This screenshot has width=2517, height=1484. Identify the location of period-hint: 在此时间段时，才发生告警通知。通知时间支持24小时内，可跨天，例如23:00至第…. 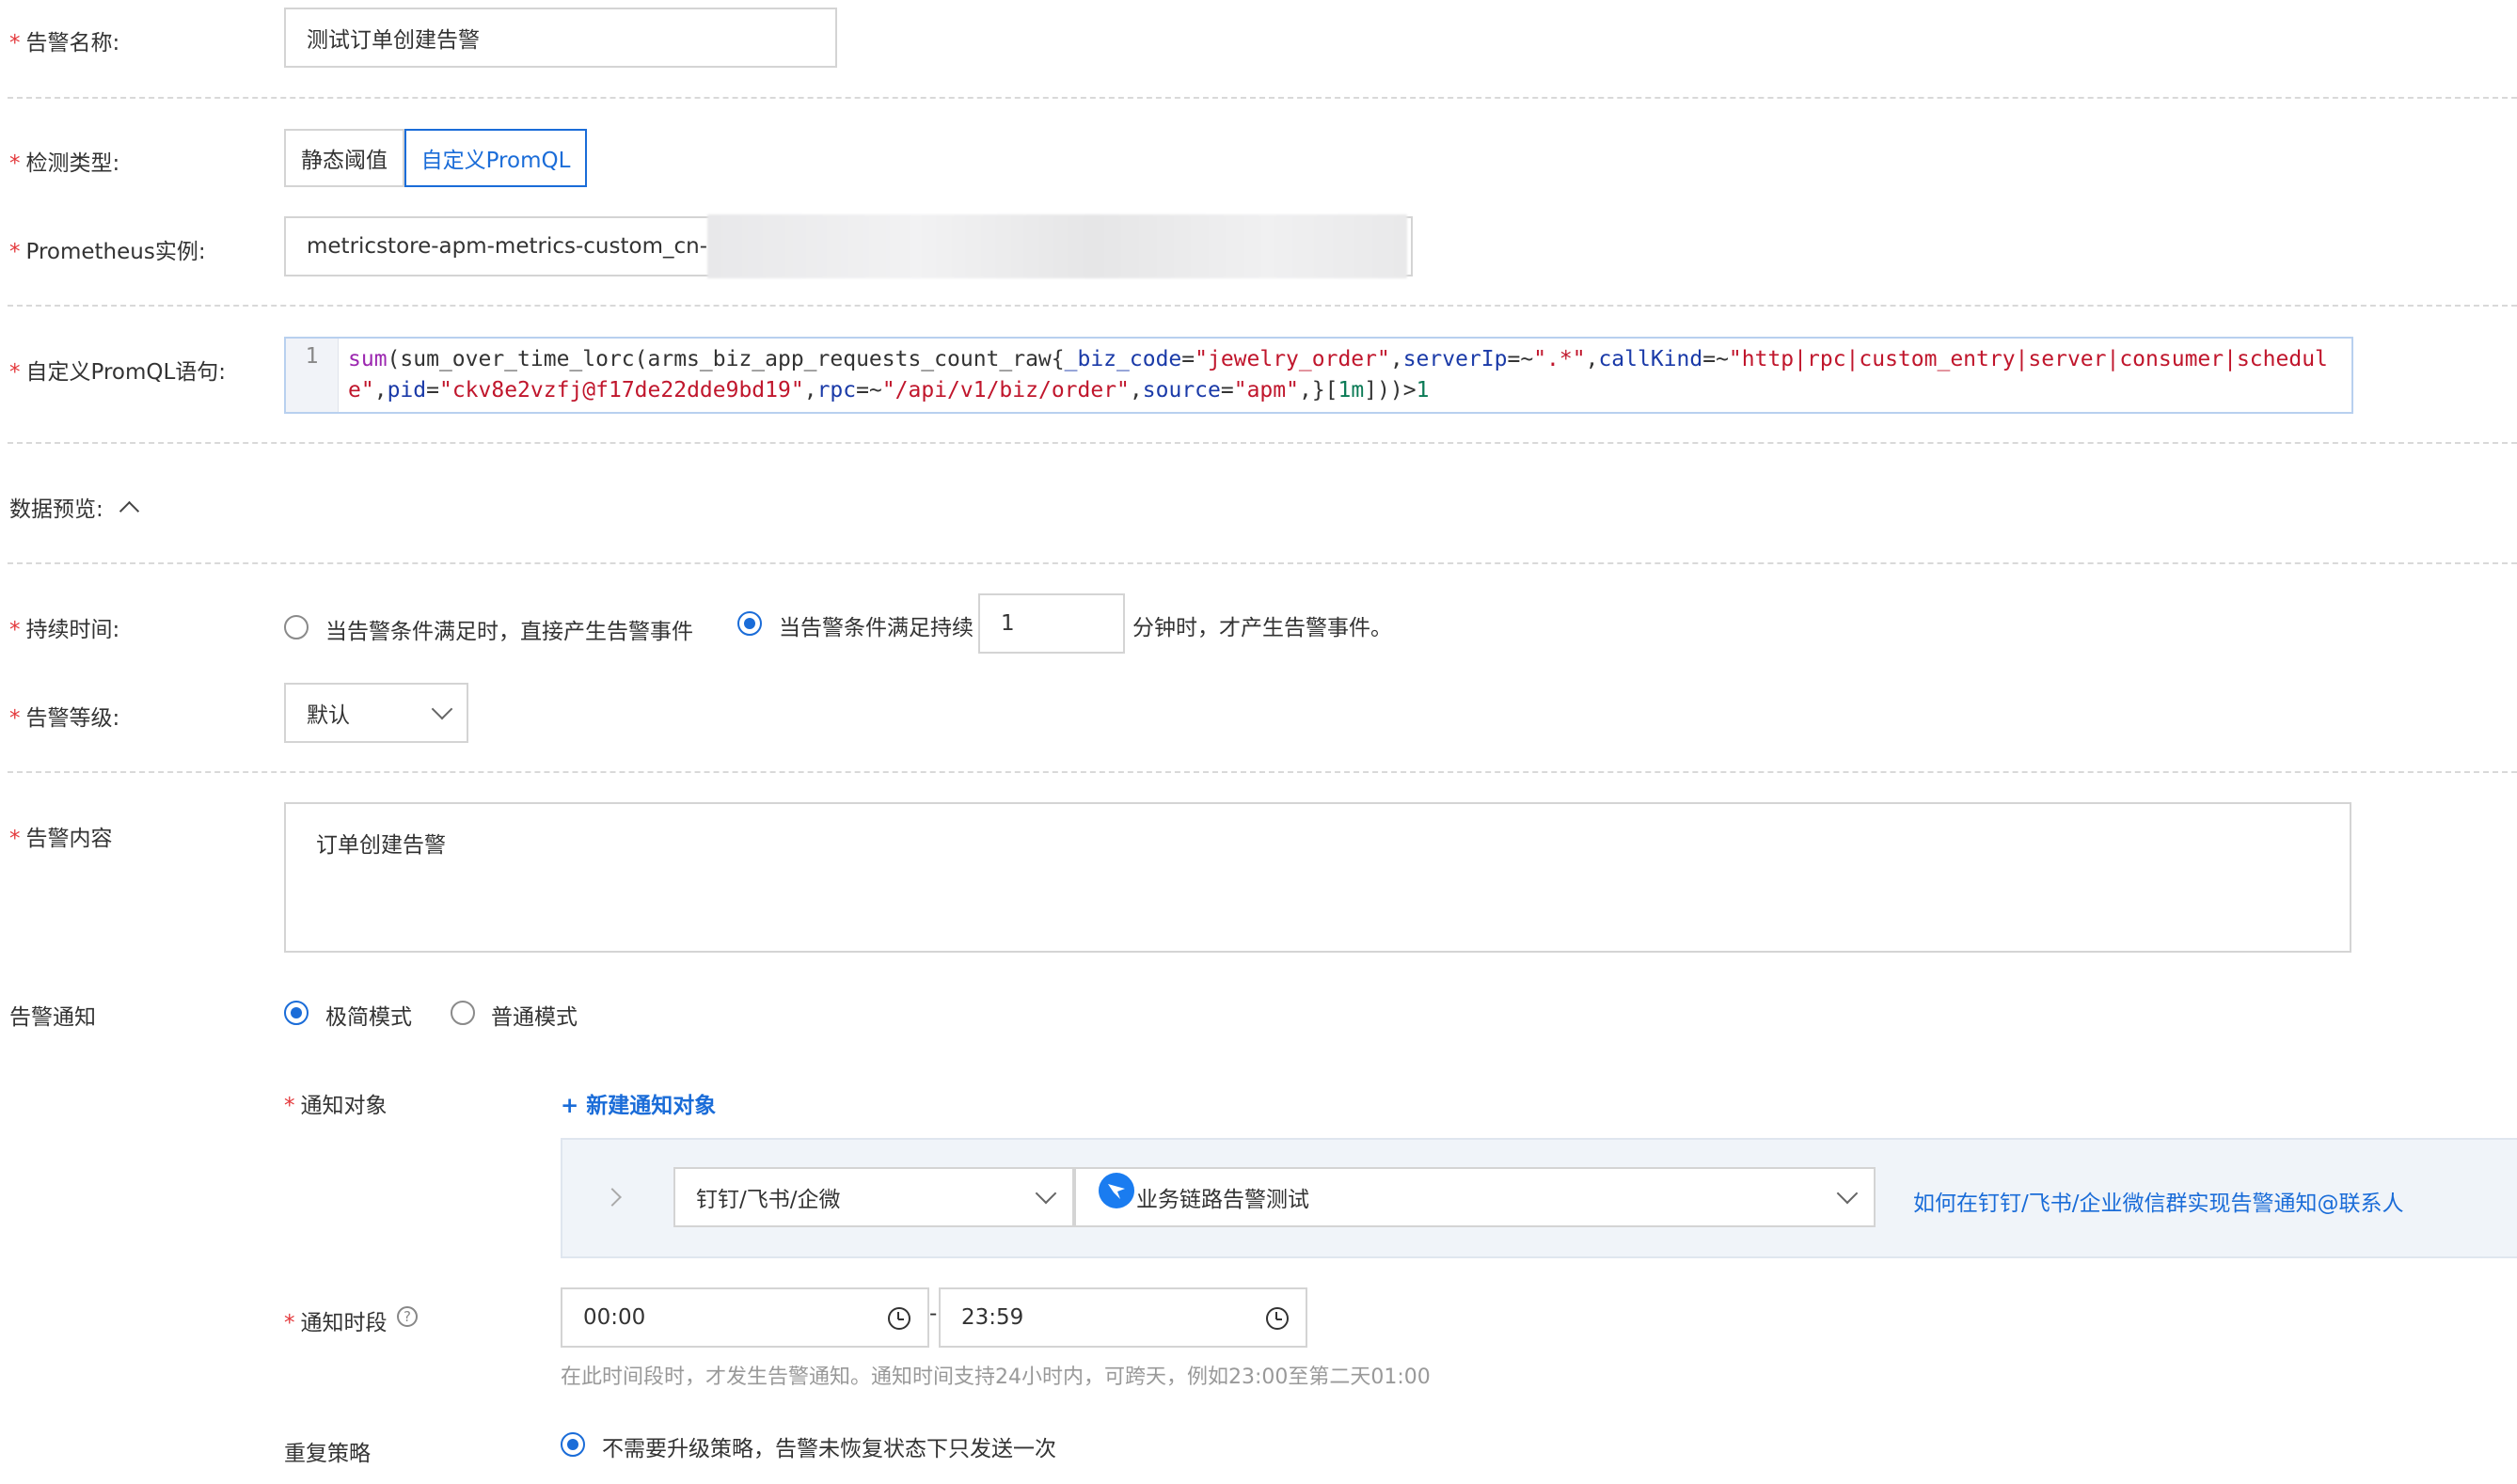
(996, 1377).